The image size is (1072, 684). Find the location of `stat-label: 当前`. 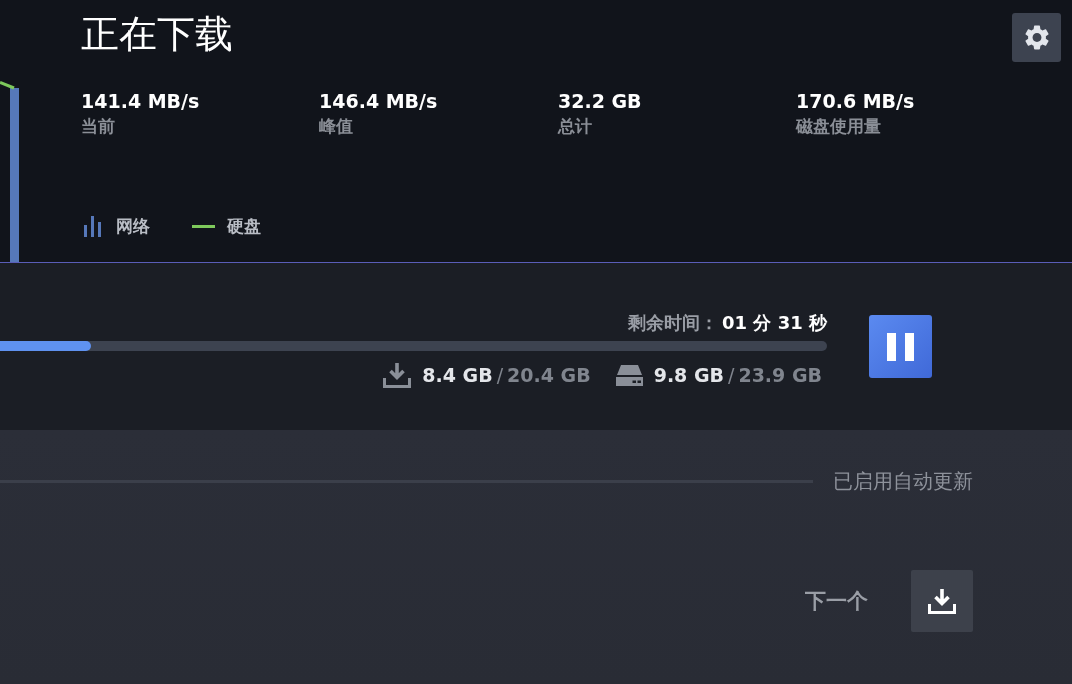

stat-label: 当前 is located at coordinates (98, 126).